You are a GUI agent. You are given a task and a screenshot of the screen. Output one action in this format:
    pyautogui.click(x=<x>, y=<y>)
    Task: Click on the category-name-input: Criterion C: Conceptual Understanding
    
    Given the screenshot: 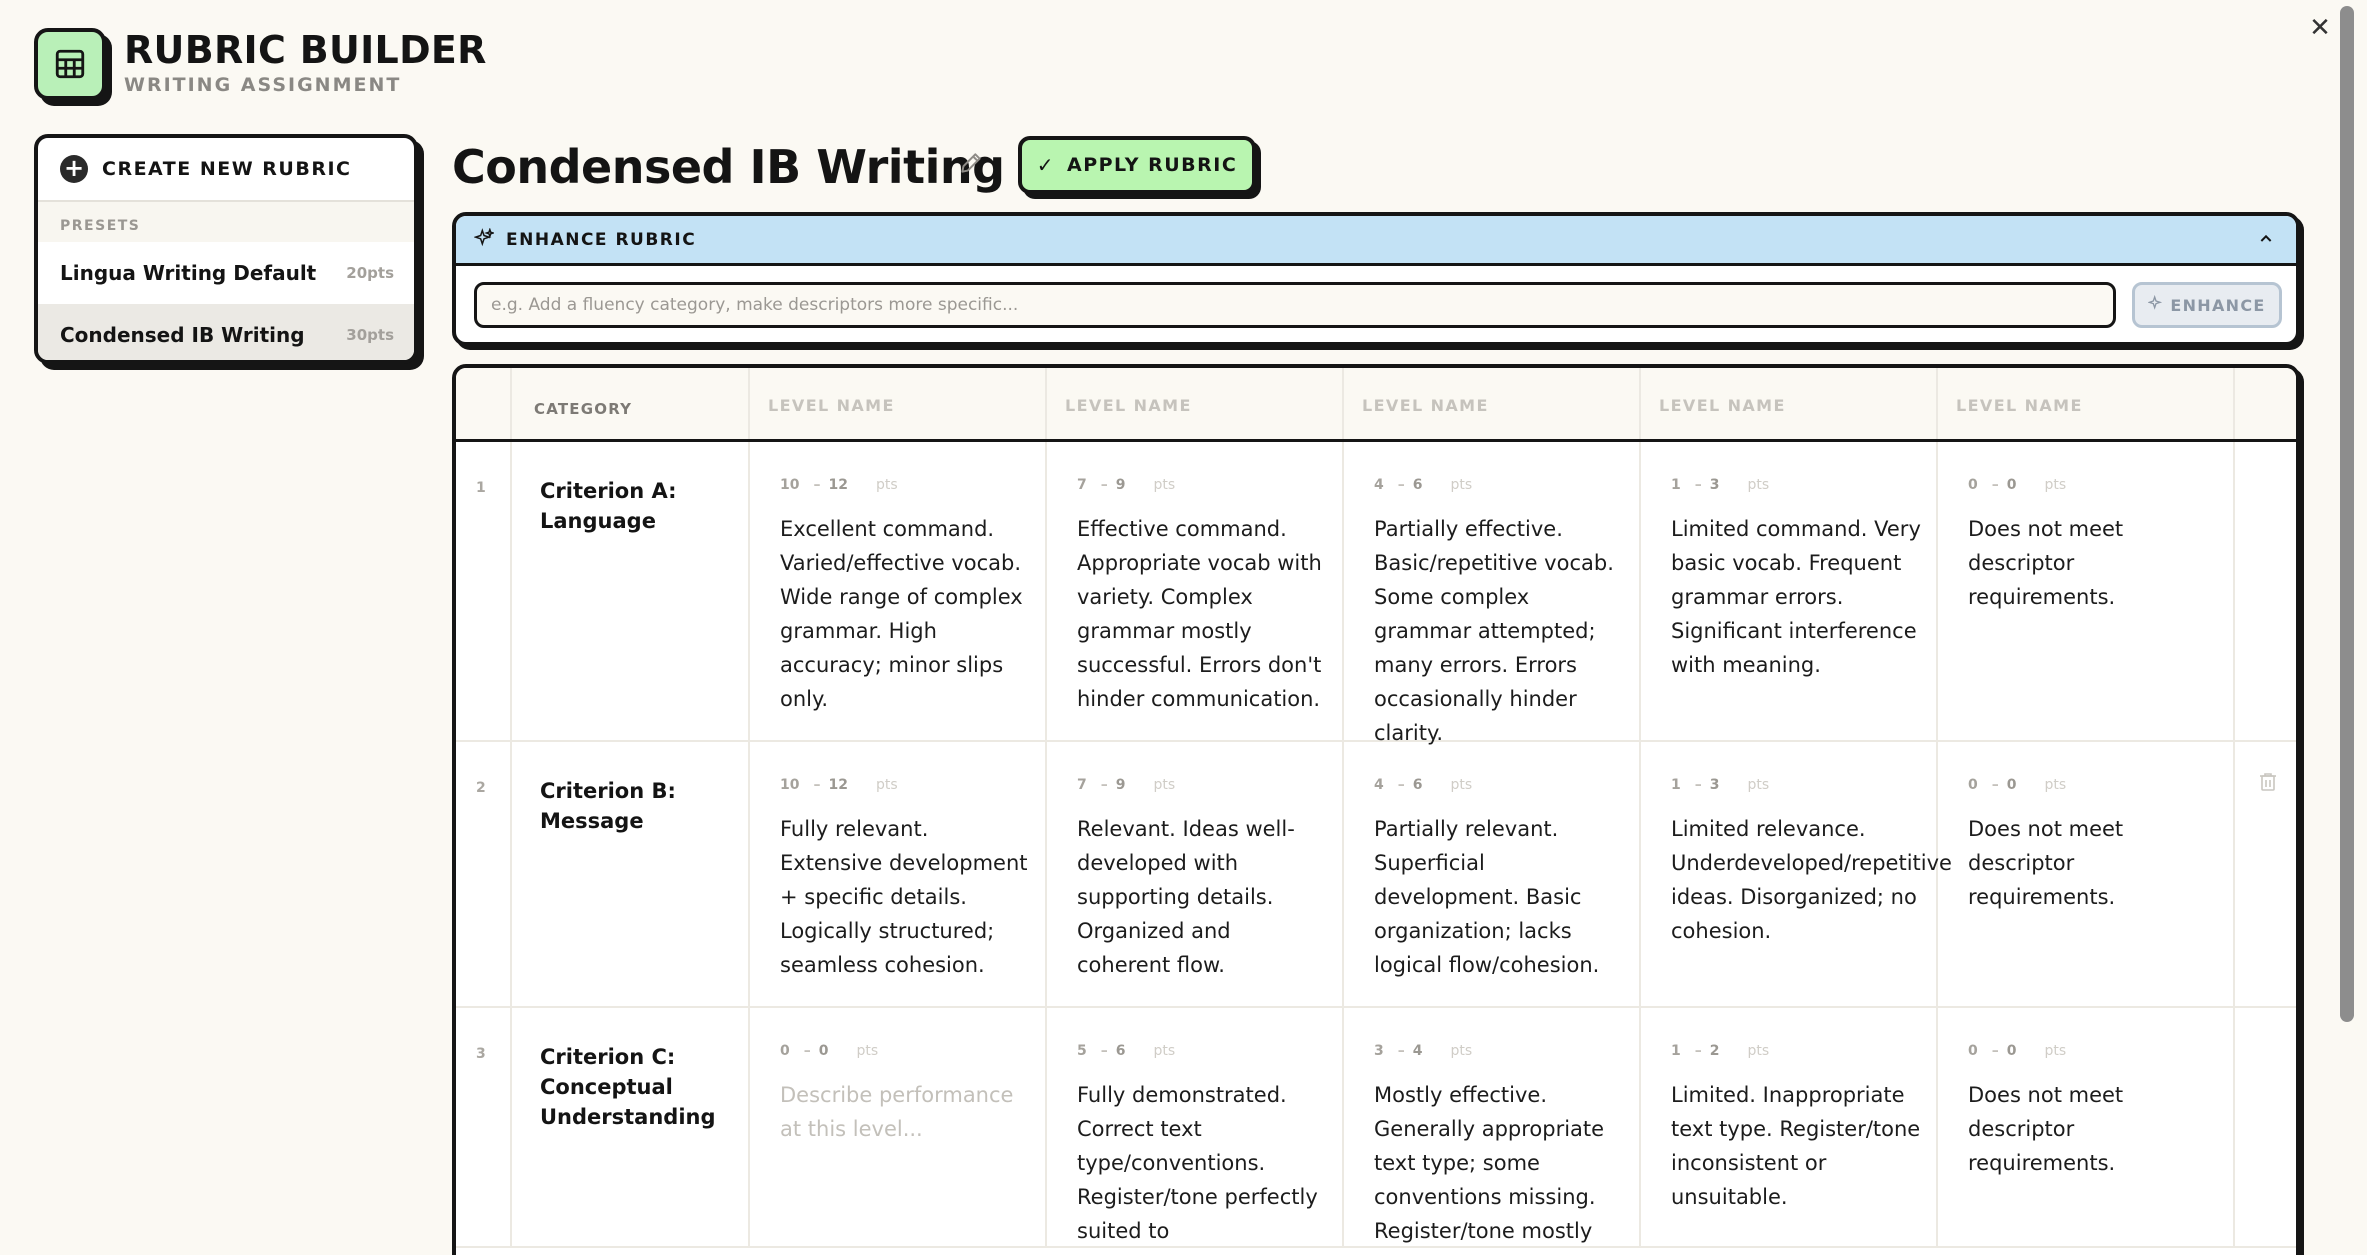 What is the action you would take?
    pyautogui.click(x=631, y=1127)
    